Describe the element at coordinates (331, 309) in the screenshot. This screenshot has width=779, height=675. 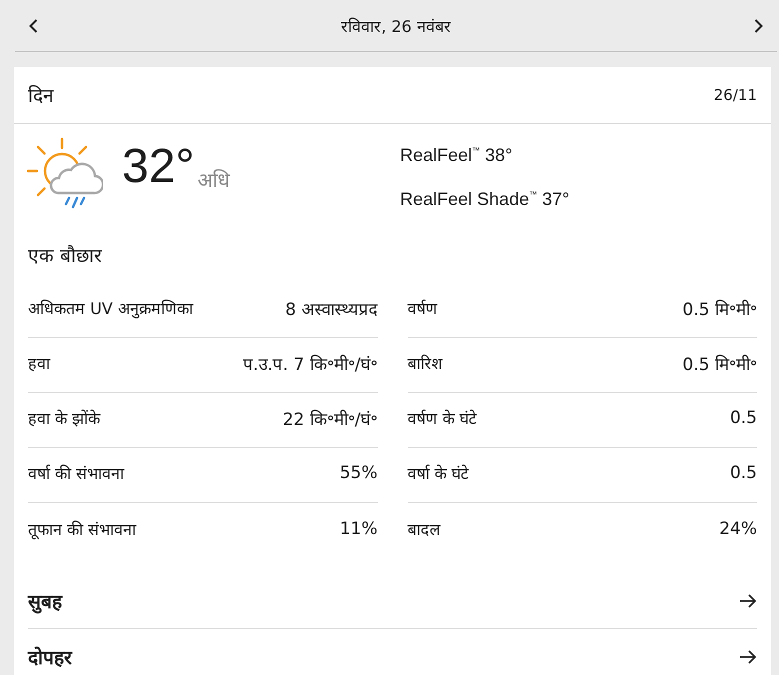
I see `detail-value: 8 अस्वास्थ्यप्रद` at that location.